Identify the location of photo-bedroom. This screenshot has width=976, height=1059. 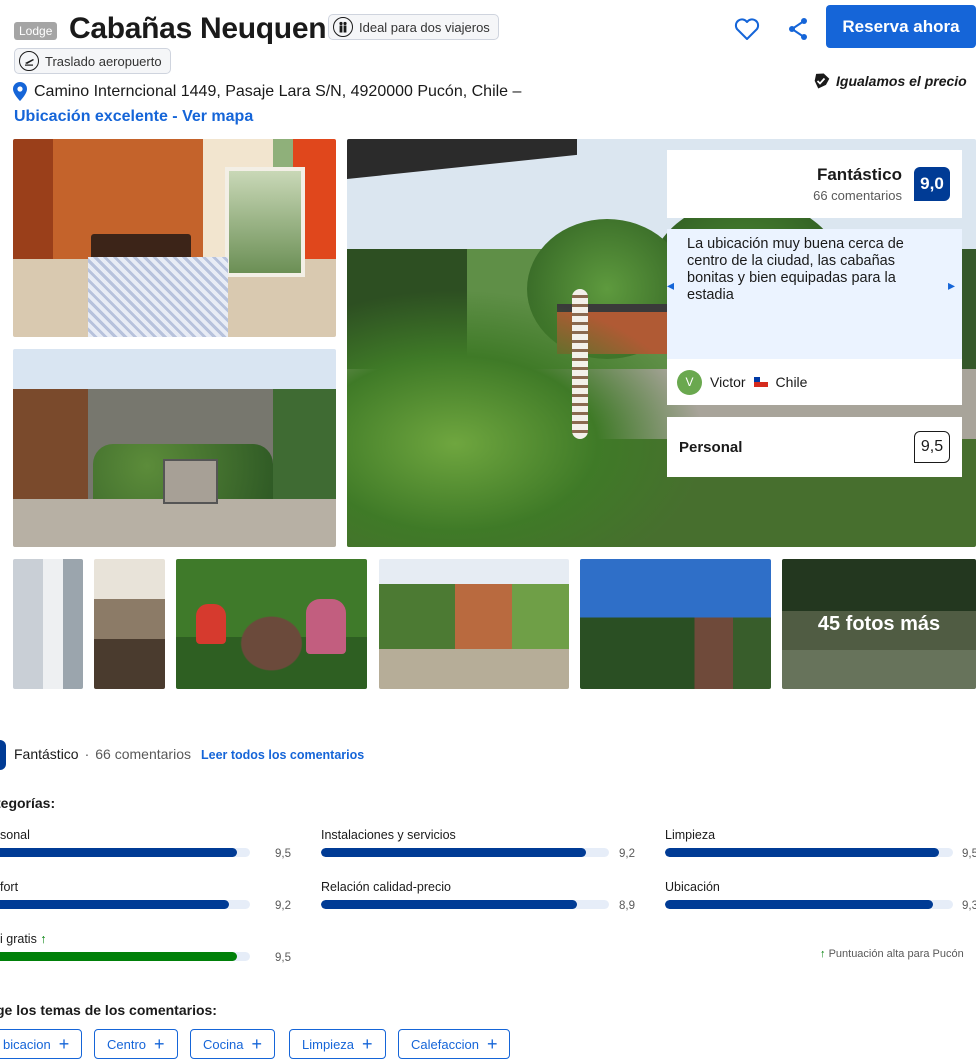
(174, 238).